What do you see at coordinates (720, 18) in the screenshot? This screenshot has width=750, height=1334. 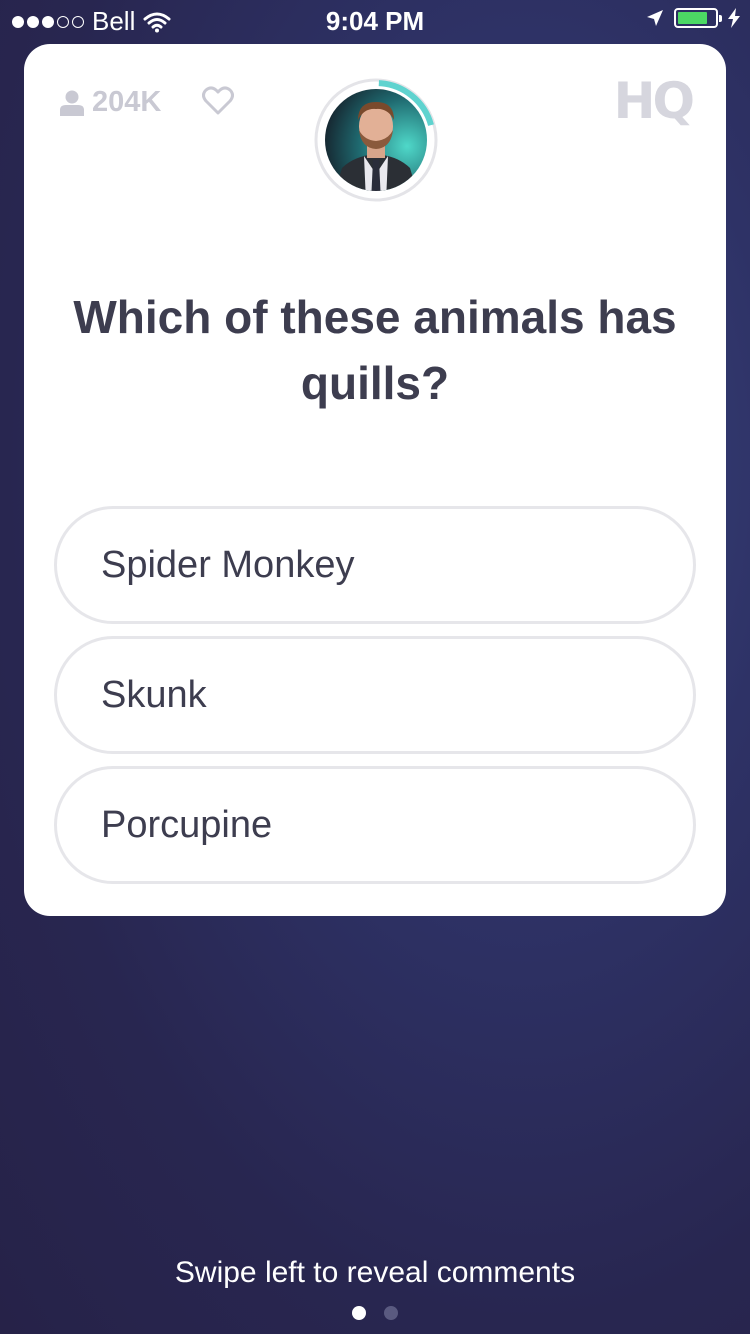 I see `battery-nub` at bounding box center [720, 18].